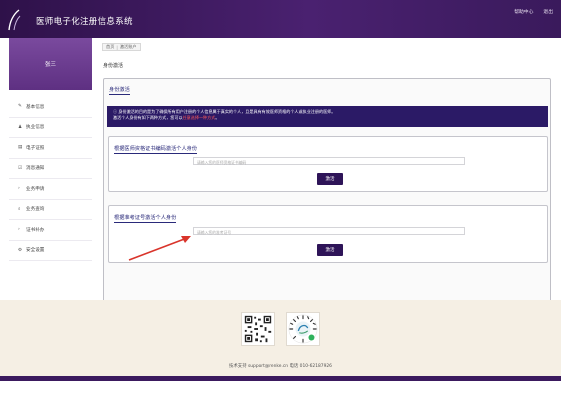 This screenshot has height=406, width=561. What do you see at coordinates (50, 250) in the screenshot?
I see `sidebar-item-security-settings: ⚙ 安全设置` at bounding box center [50, 250].